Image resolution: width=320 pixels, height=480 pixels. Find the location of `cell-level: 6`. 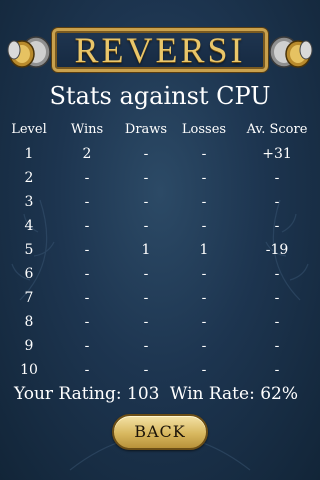

cell-level: 6 is located at coordinates (29, 274).